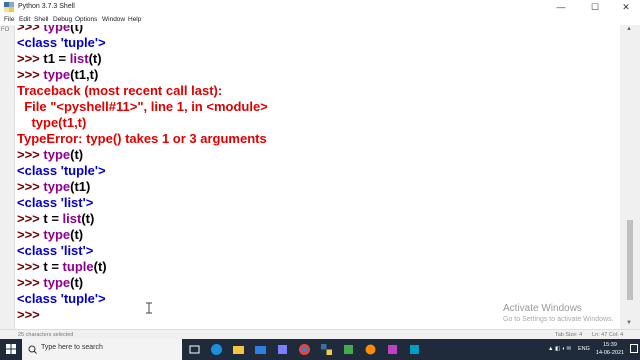  Describe the element at coordinates (610, 353) in the screenshot. I see `clock-date: 14-06-2021` at that location.